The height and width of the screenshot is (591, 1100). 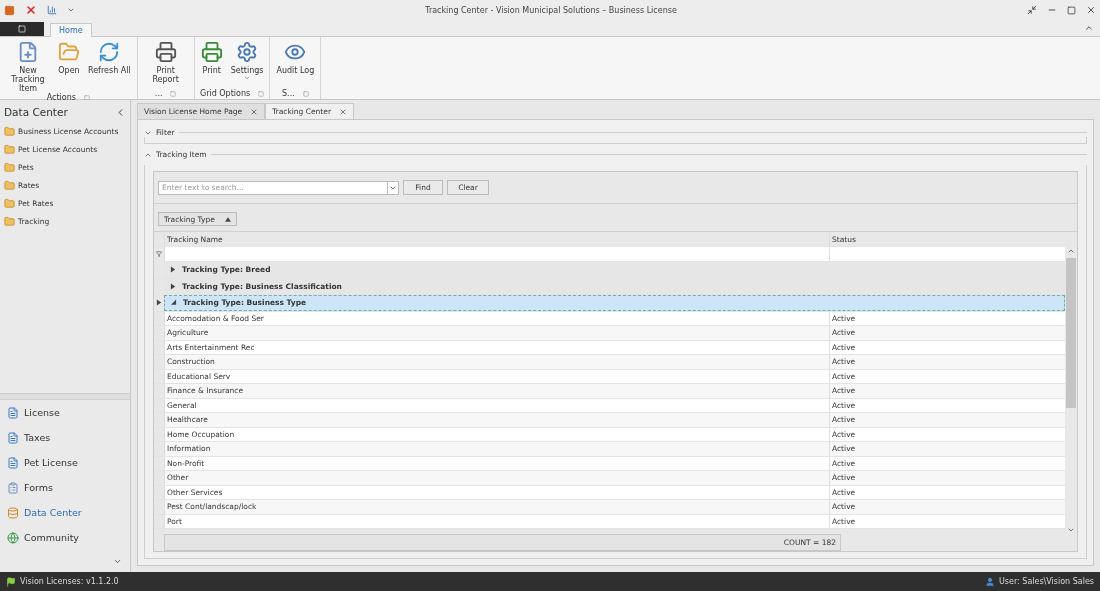 I want to click on file-menu-button, so click(x=22, y=29).